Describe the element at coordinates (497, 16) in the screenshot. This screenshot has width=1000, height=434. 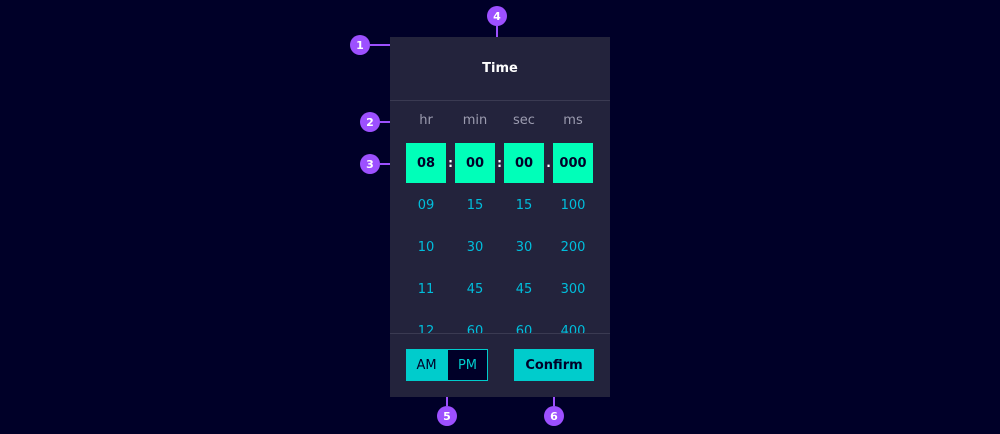
I see `callout-badge-4: 4` at that location.